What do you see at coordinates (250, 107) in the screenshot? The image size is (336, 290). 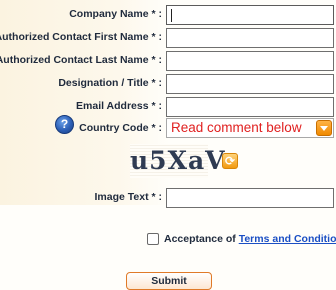 I see `email-input` at bounding box center [250, 107].